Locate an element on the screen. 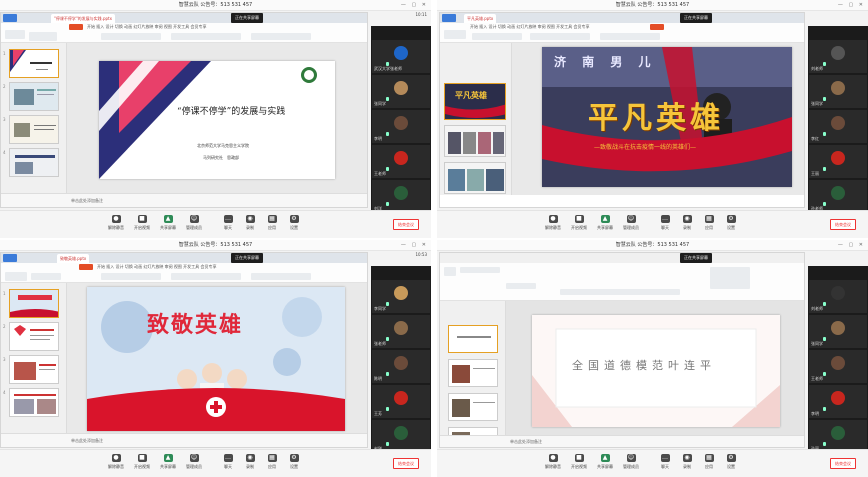 This screenshot has height=477, width=868. participant-tile: 李明 is located at coordinates (838, 401).